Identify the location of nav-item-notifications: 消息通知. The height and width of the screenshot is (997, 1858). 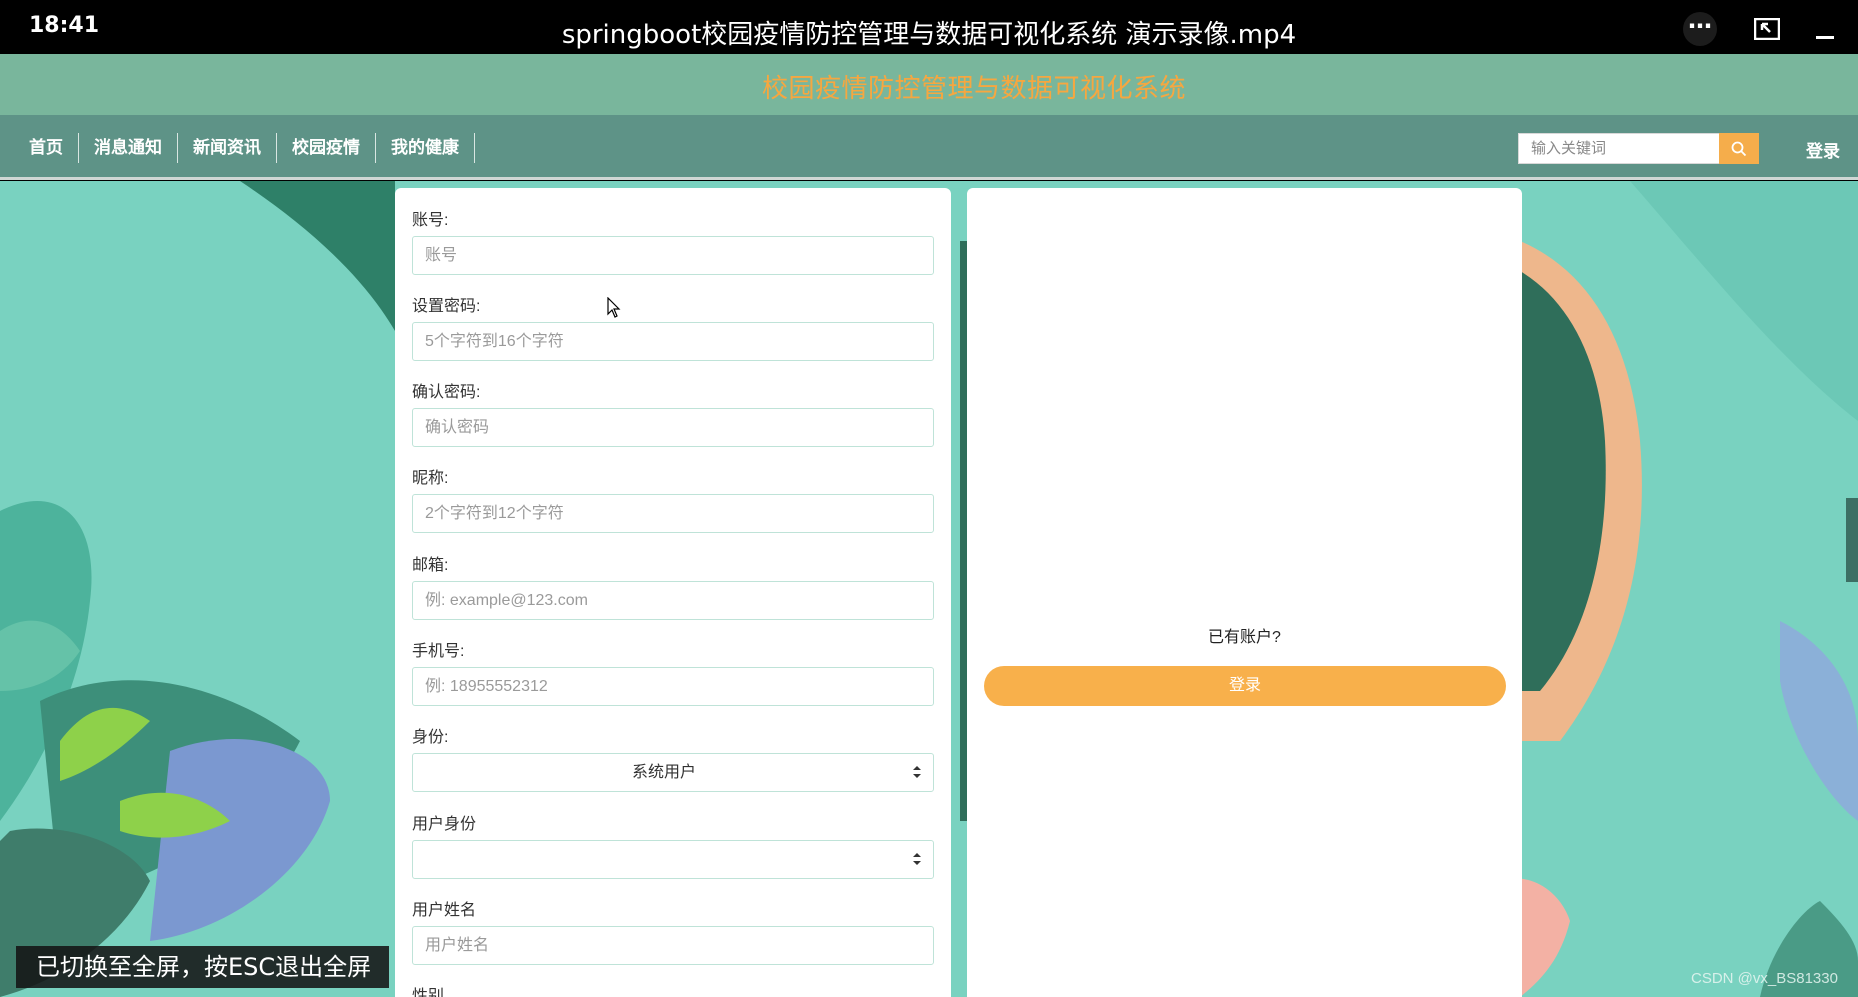
(128, 148).